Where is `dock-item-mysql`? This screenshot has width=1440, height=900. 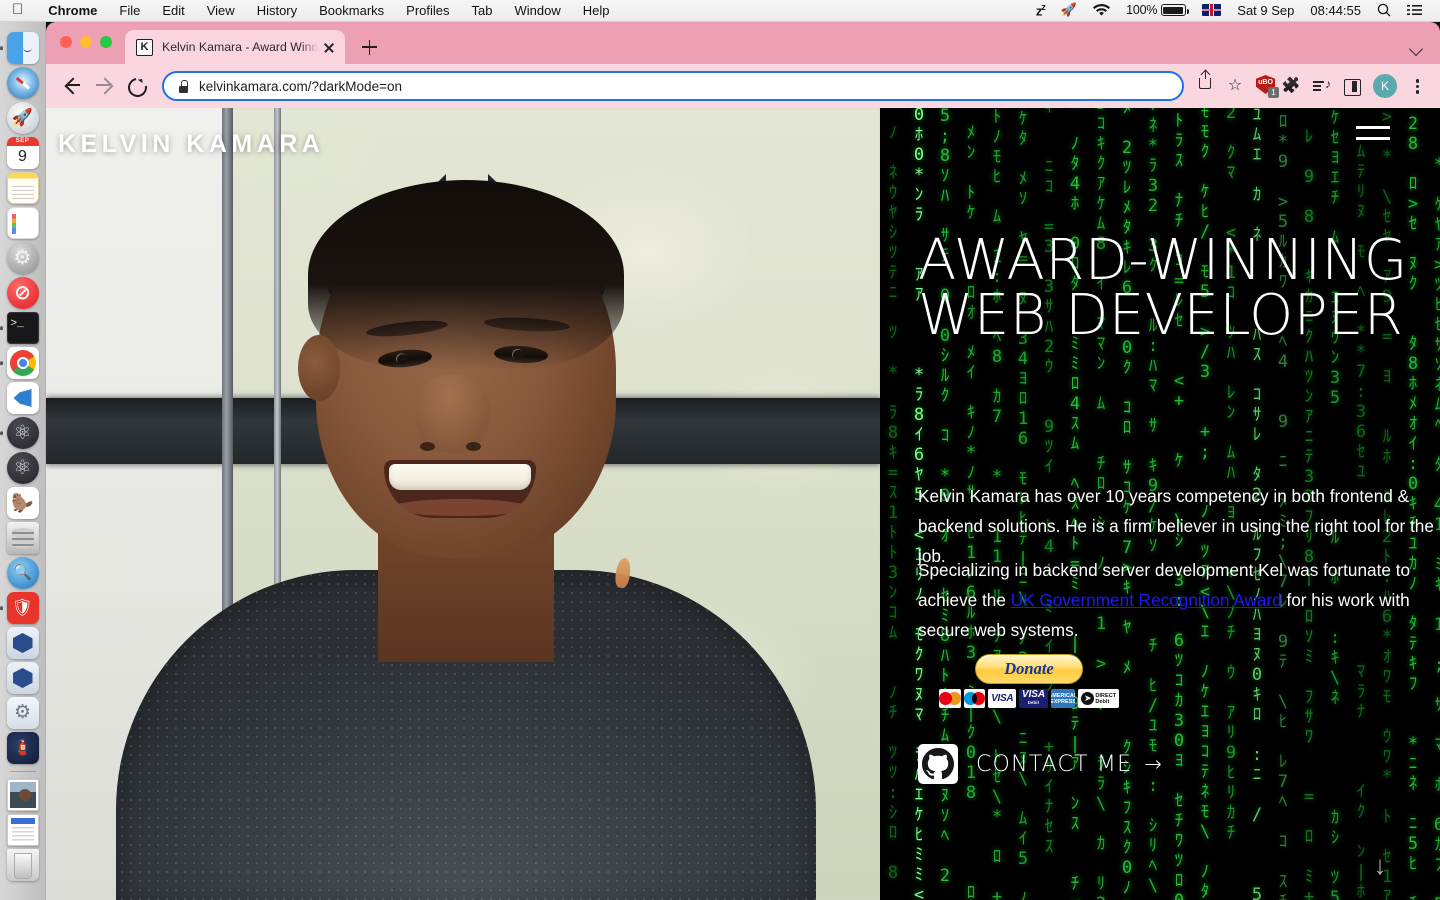
dock-item-mysql is located at coordinates (23, 538).